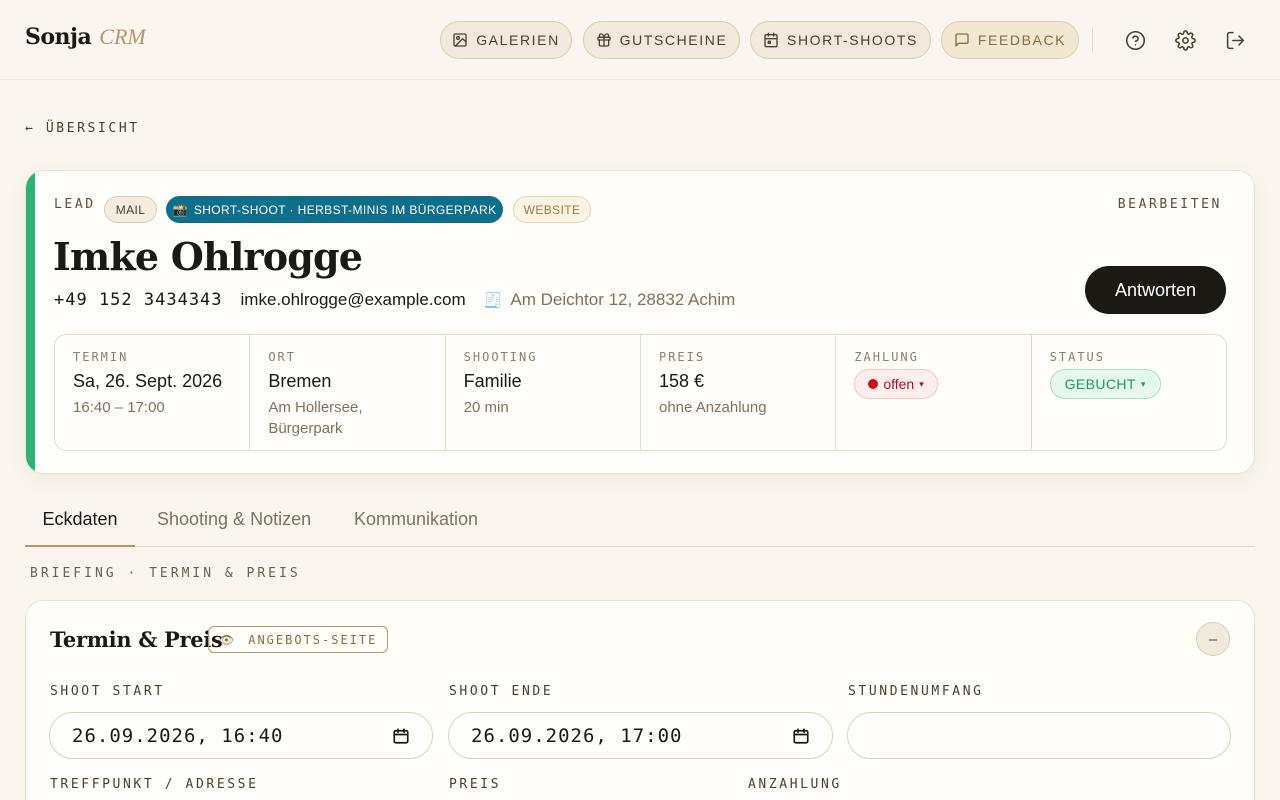 The height and width of the screenshot is (800, 1280). Describe the element at coordinates (603, 40) in the screenshot. I see `gift-icon` at that location.